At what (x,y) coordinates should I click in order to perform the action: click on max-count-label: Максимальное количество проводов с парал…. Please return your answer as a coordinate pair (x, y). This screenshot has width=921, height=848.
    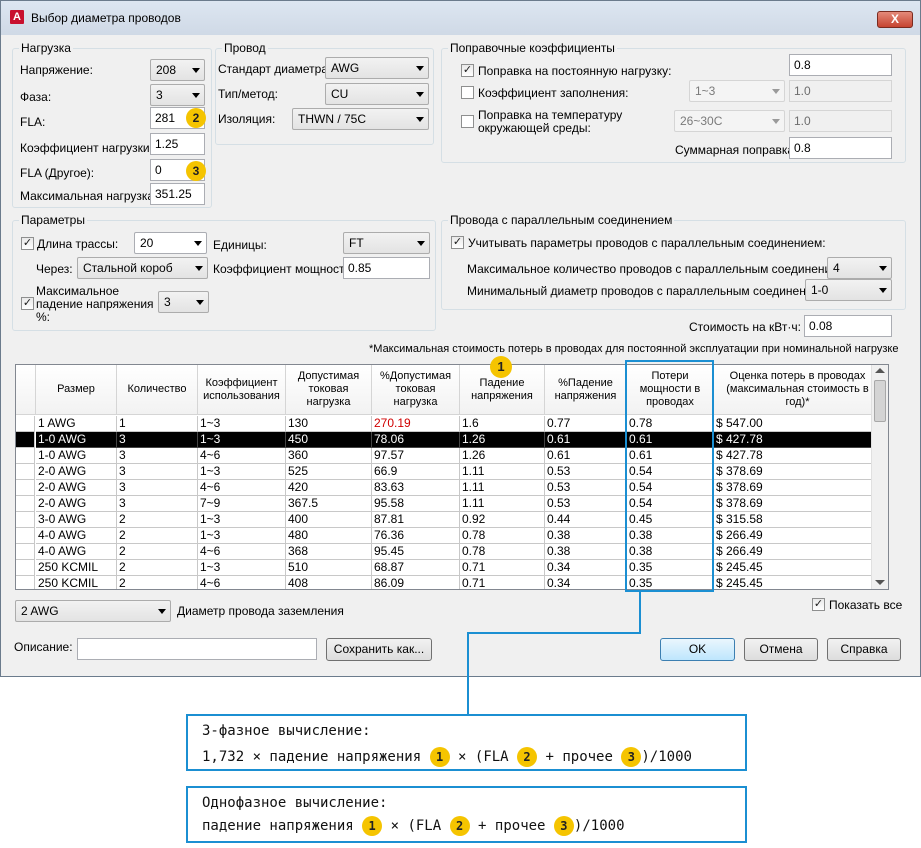
    Looking at the image, I should click on (658, 269).